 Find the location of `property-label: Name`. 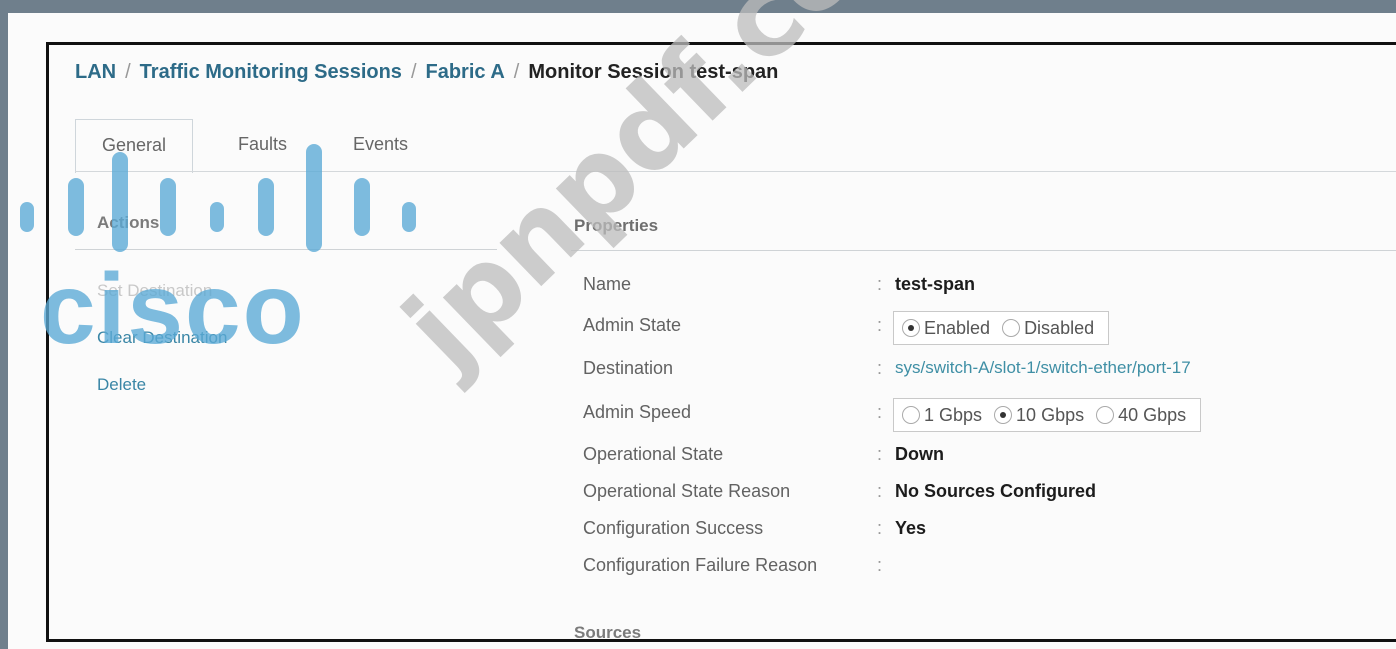

property-label: Name is located at coordinates (607, 284).